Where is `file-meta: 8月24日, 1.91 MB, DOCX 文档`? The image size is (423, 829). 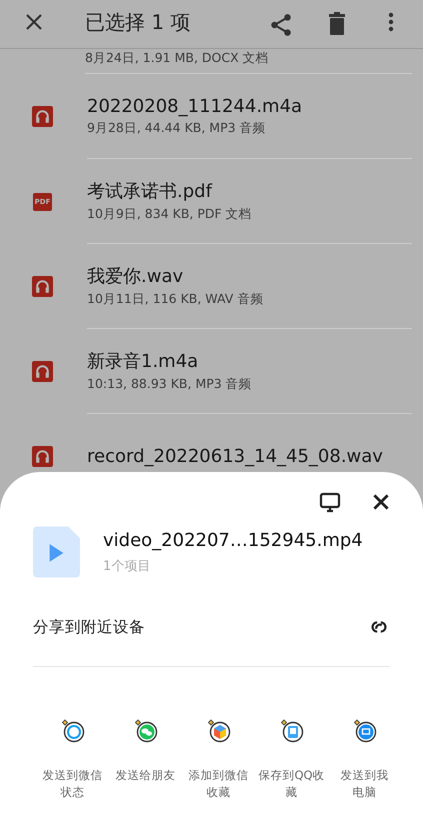 file-meta: 8月24日, 1.91 MB, DOCX 文档 is located at coordinates (177, 58).